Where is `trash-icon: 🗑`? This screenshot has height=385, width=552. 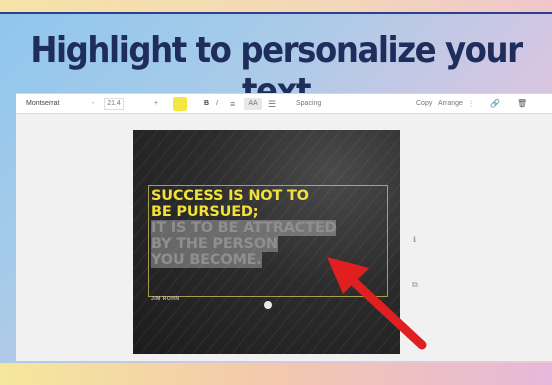 trash-icon: 🗑 is located at coordinates (522, 104).